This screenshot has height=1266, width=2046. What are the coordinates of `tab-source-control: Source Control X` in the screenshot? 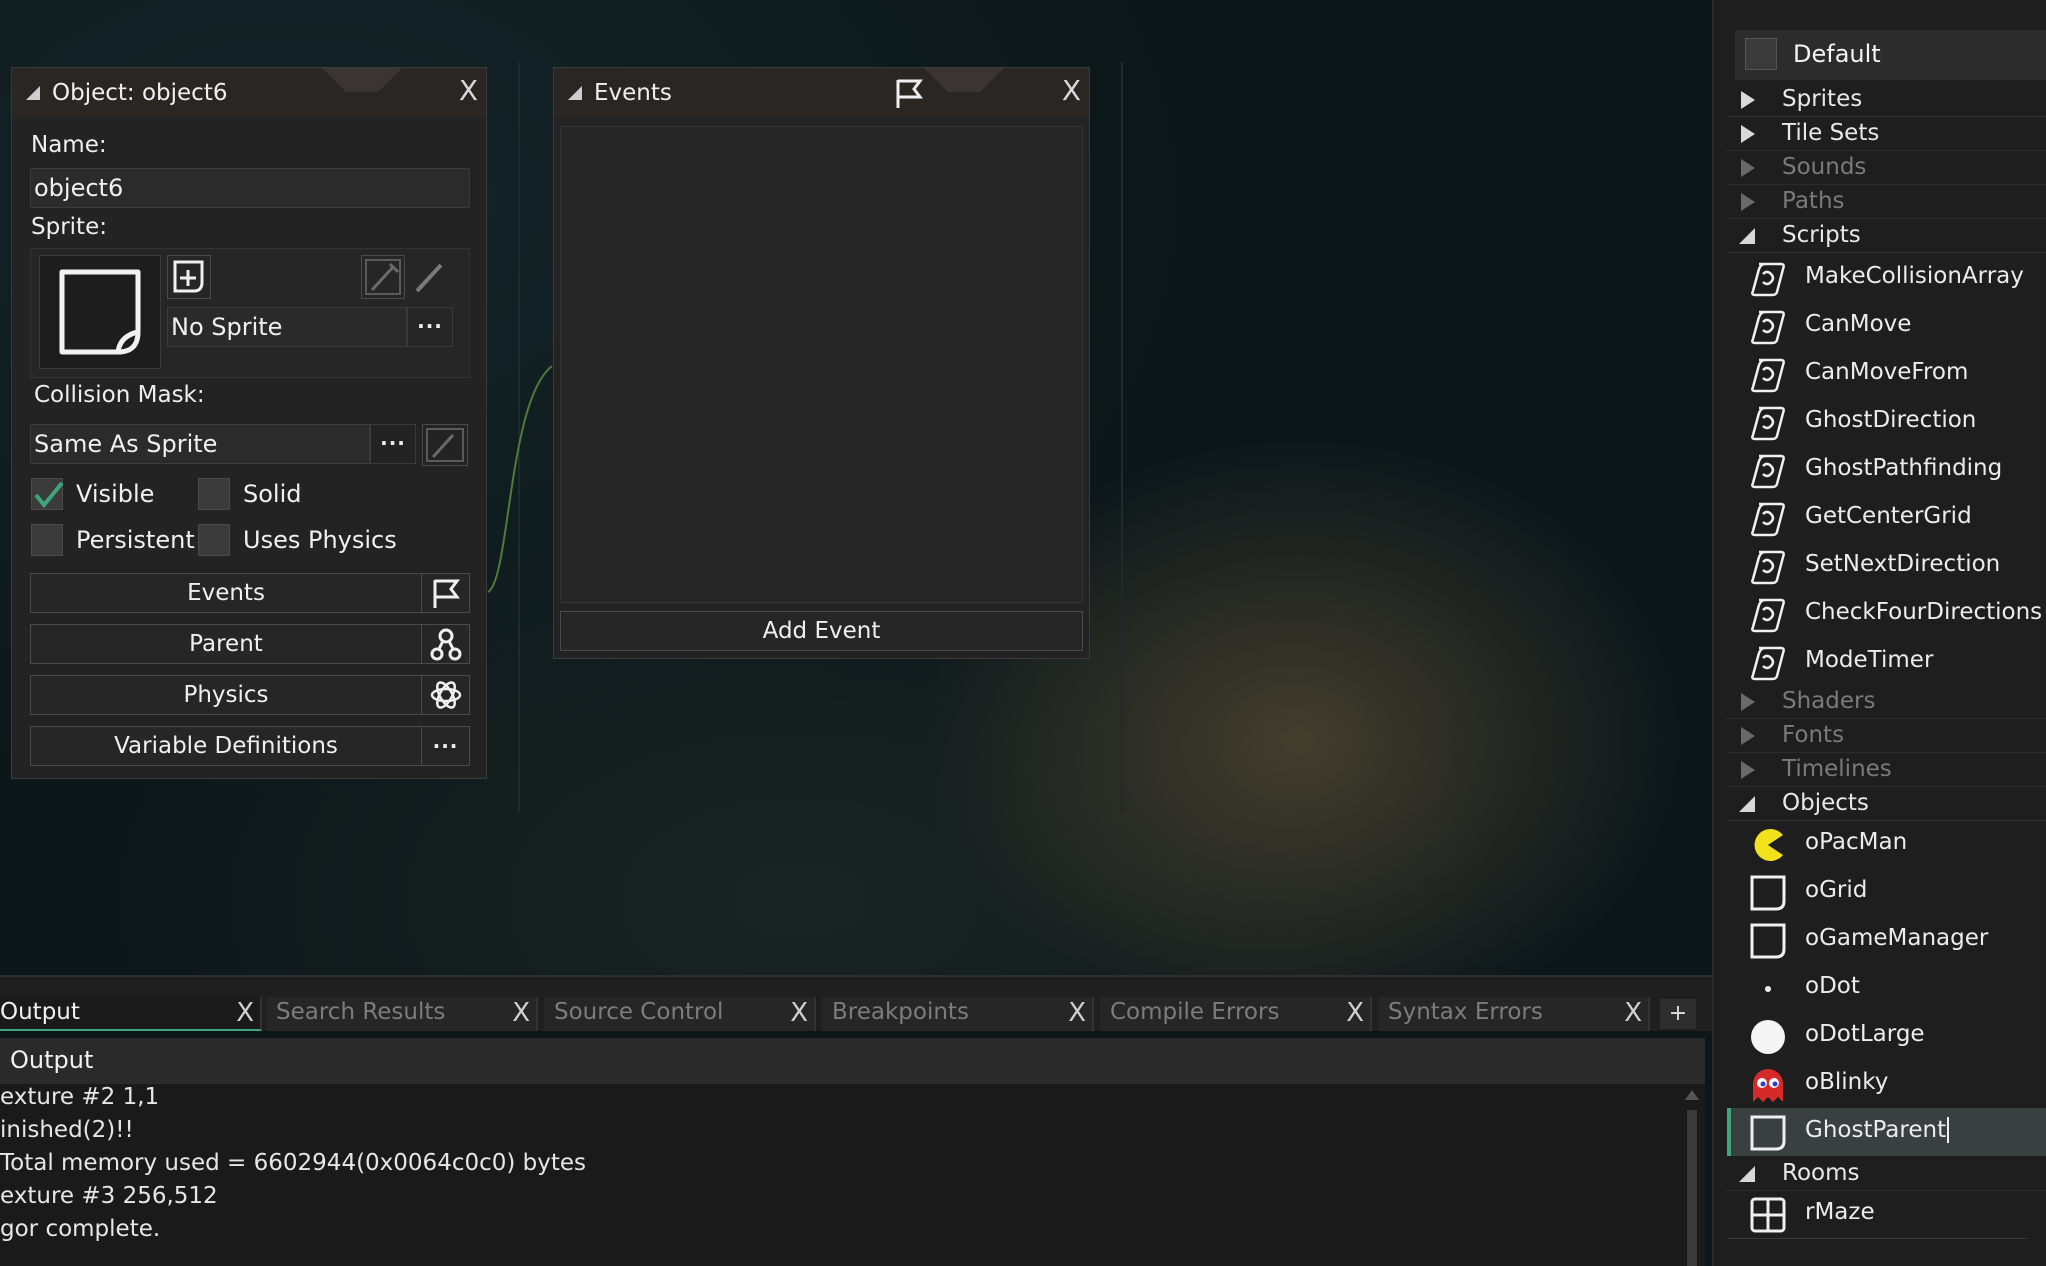 It's located at (680, 1014).